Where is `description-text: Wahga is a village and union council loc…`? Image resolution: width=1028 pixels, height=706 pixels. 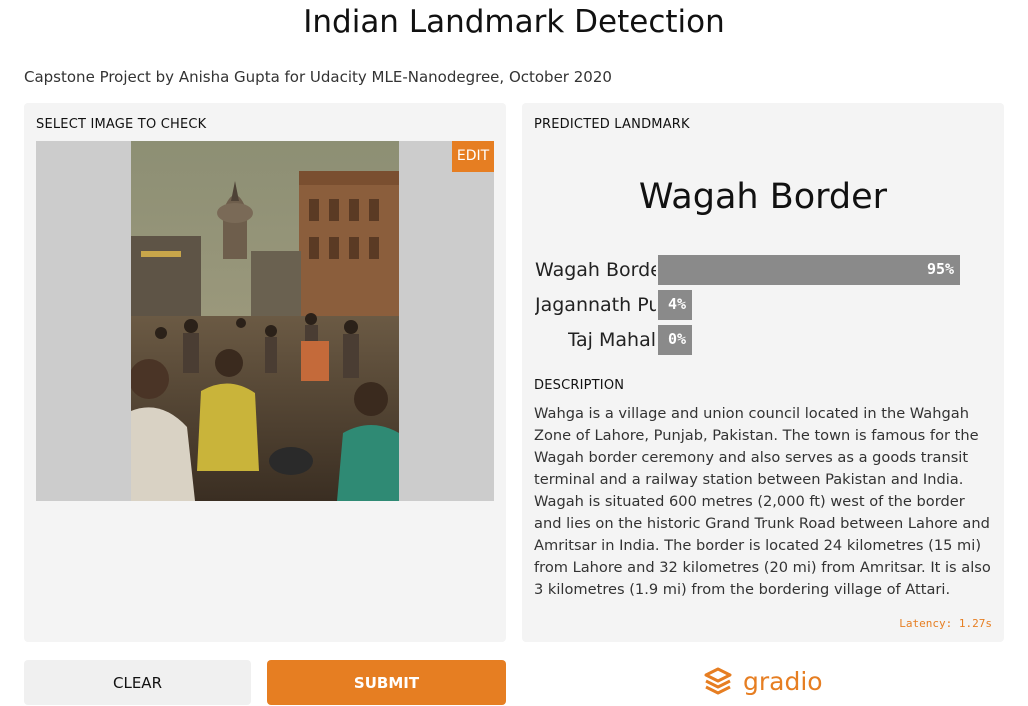
description-text: Wahga is a village and union council loc… is located at coordinates (762, 501).